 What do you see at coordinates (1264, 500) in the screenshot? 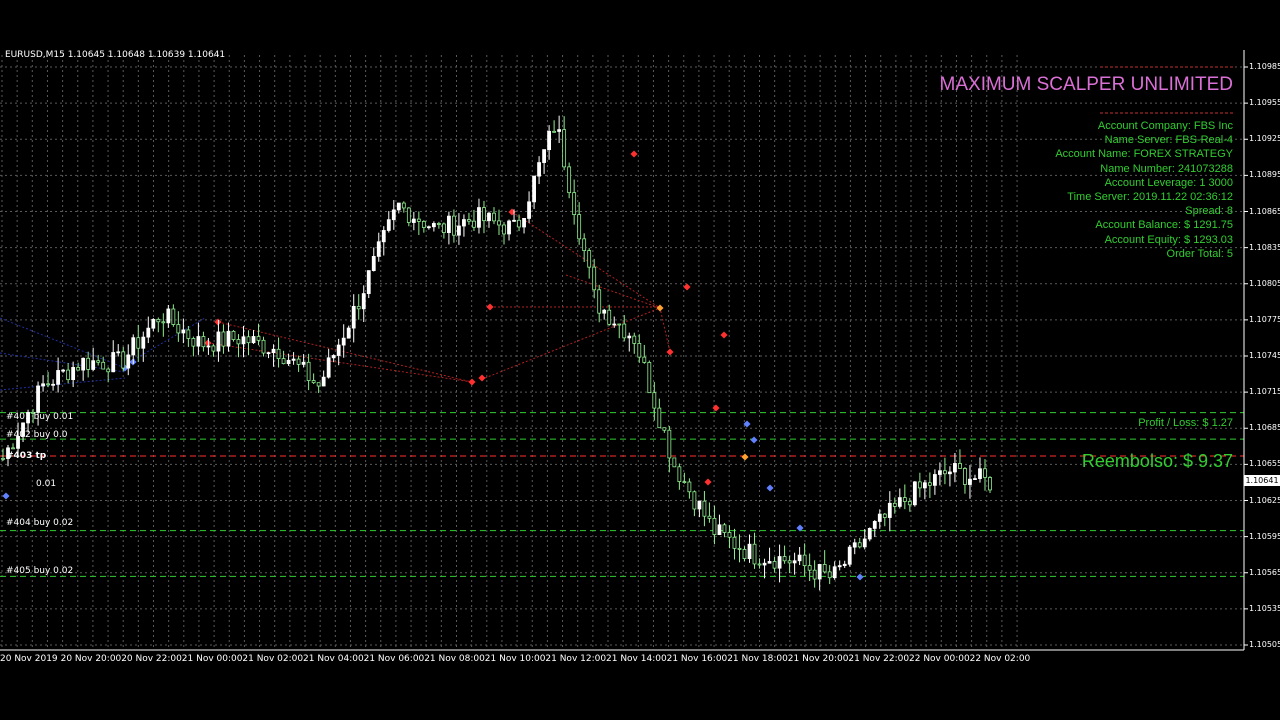
I see `price-tick-label: 1.10625` at bounding box center [1264, 500].